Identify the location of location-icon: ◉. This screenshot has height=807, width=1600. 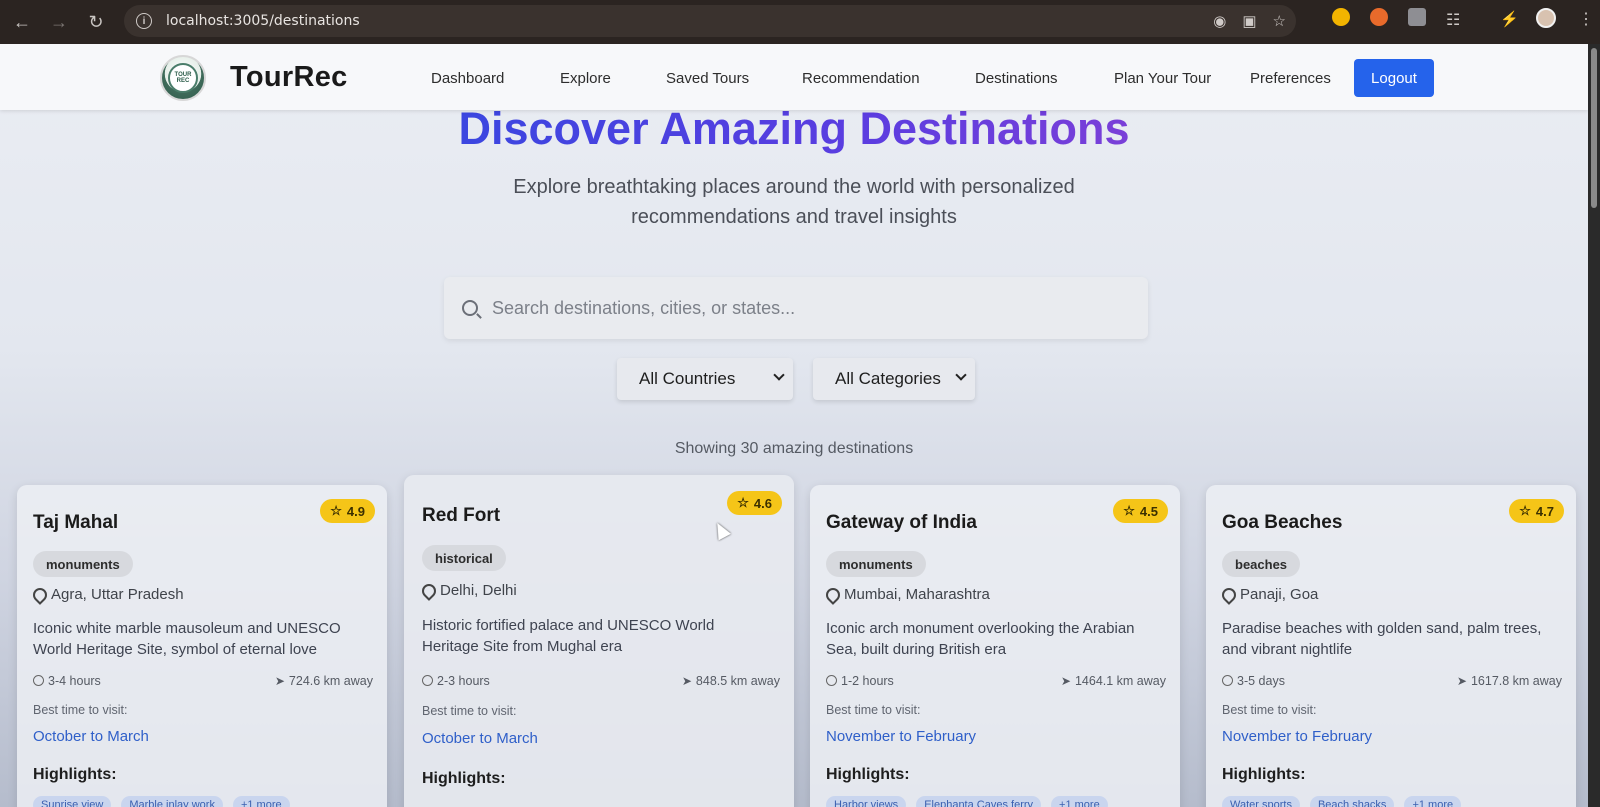
(1219, 21).